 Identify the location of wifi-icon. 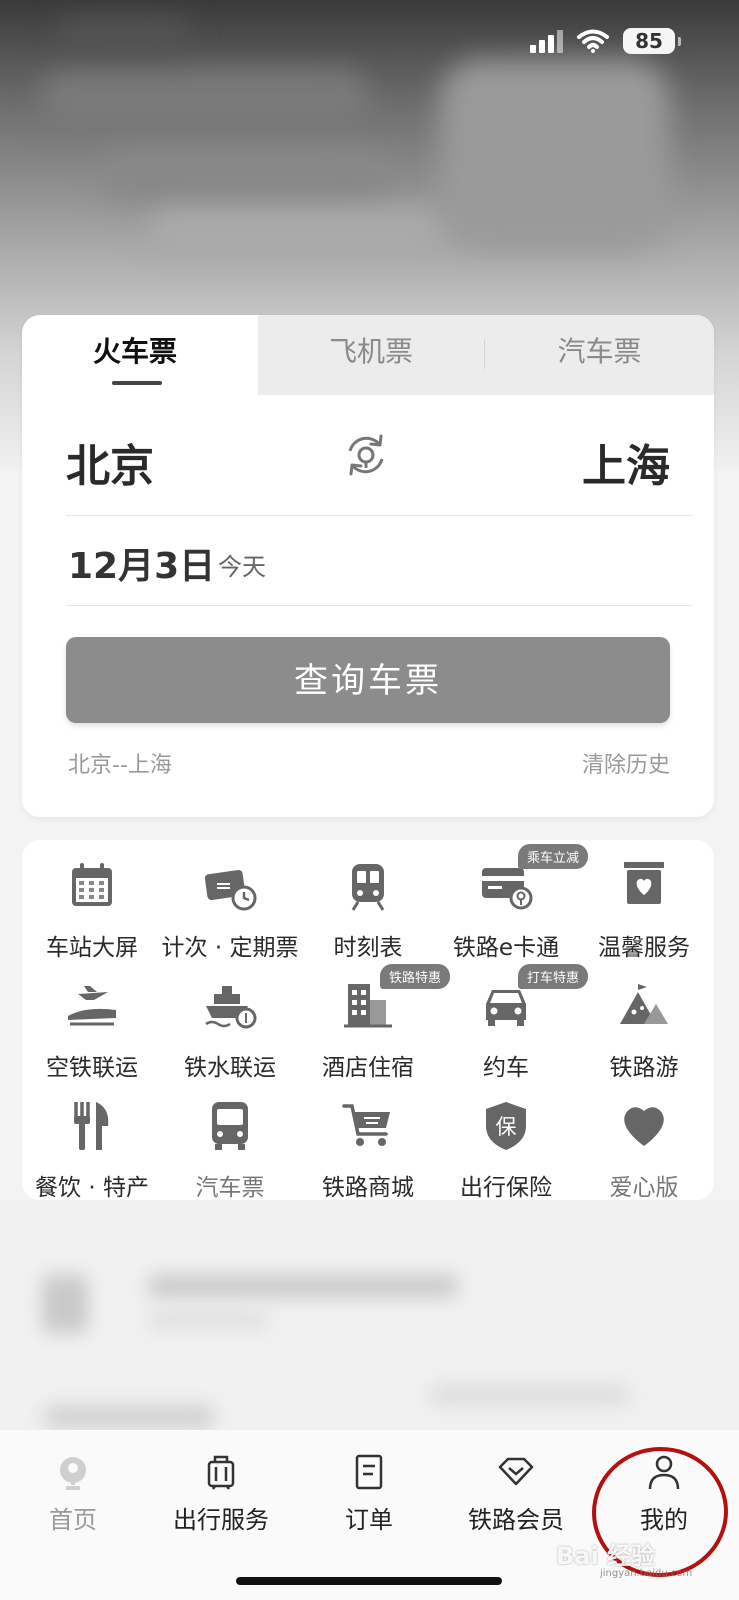
(593, 41).